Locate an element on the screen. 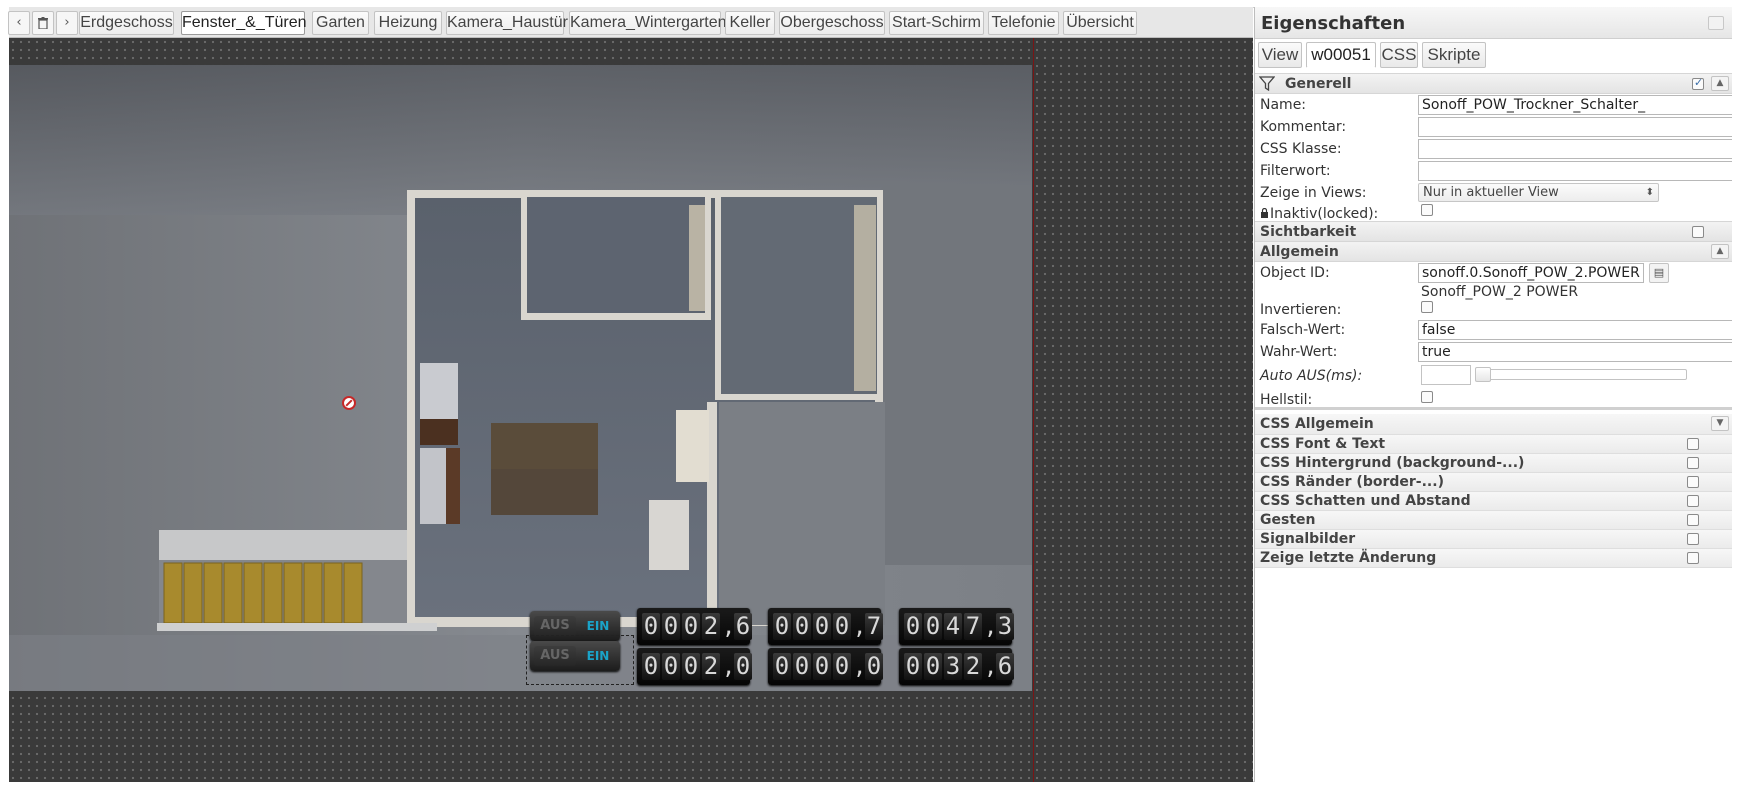  filter-icon is located at coordinates (1267, 83).